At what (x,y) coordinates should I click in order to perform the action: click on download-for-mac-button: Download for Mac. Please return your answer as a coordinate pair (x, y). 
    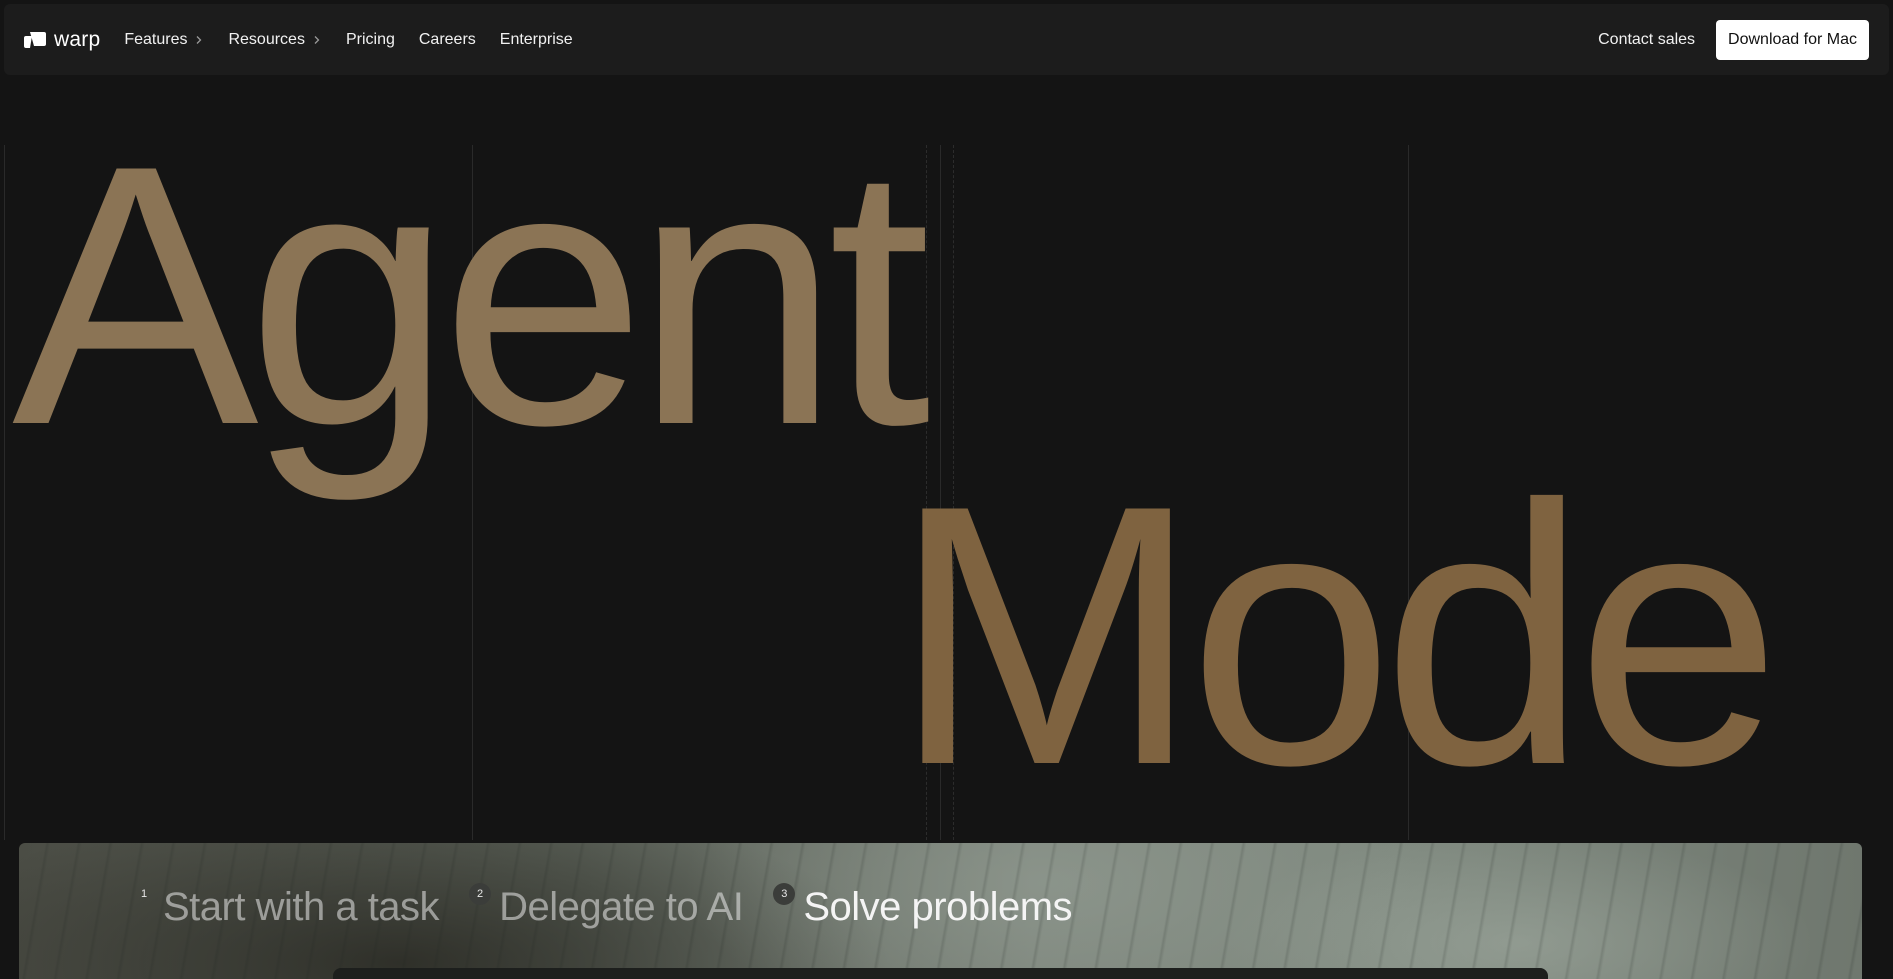
    Looking at the image, I should click on (1792, 39).